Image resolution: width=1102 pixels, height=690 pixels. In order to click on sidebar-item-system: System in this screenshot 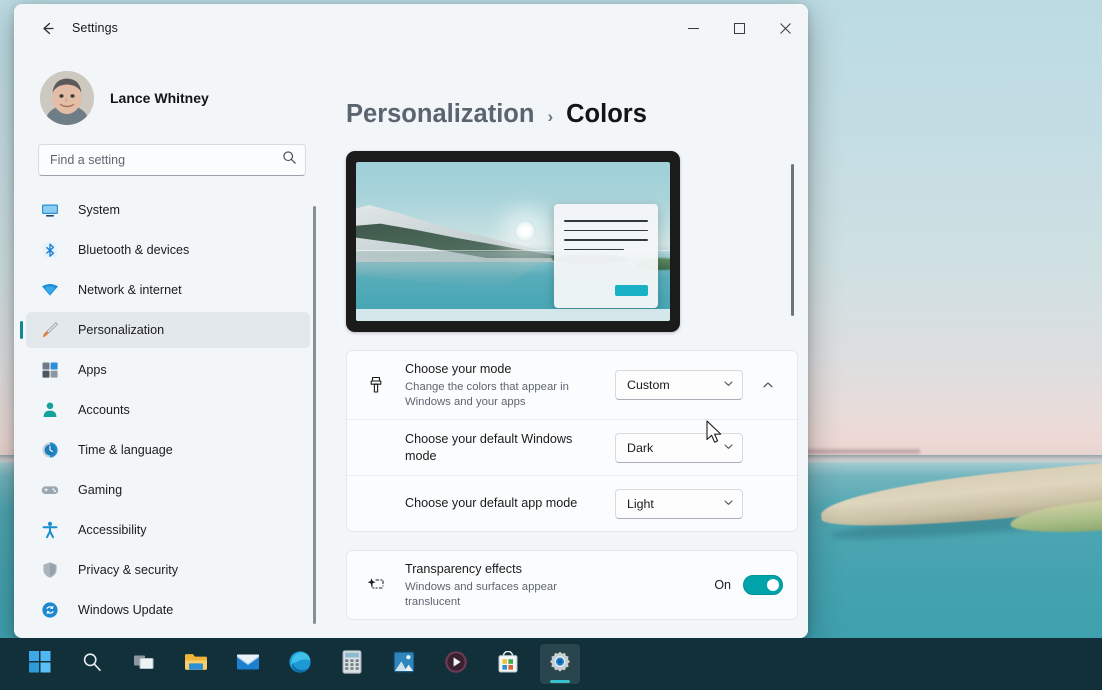, I will do `click(168, 210)`.